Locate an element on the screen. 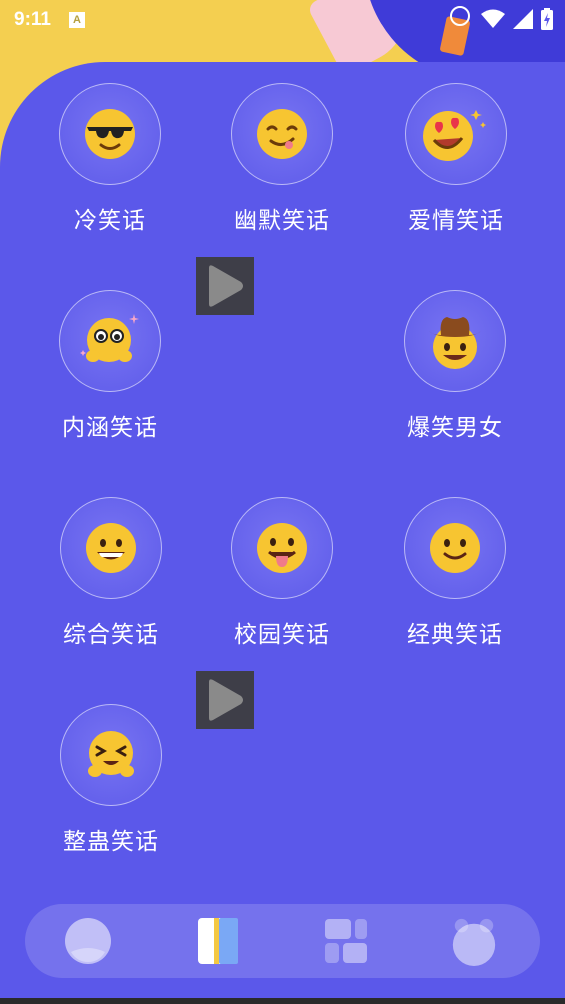 The height and width of the screenshot is (1004, 565). category-hilarious-couples: 爆笑男女 is located at coordinates (455, 366).